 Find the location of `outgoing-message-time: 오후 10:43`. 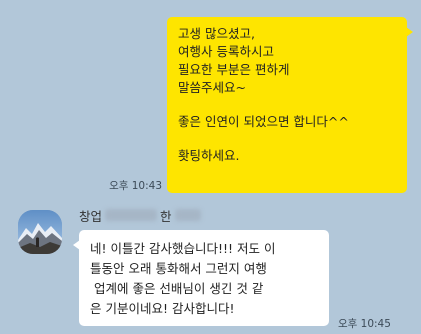

outgoing-message-time: 오후 10:43 is located at coordinates (135, 186).